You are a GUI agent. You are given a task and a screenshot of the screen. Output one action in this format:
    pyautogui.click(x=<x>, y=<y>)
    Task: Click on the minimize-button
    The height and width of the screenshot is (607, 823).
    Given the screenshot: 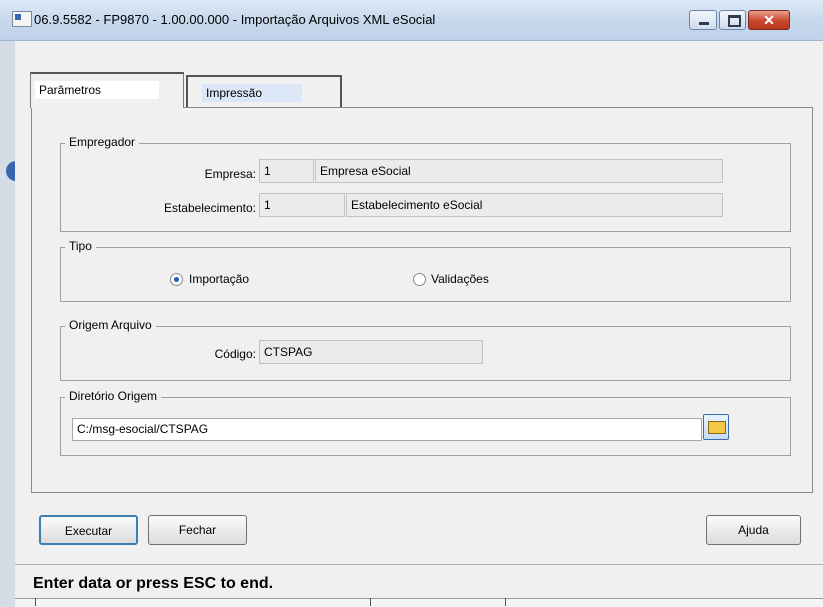 What is the action you would take?
    pyautogui.click(x=703, y=20)
    